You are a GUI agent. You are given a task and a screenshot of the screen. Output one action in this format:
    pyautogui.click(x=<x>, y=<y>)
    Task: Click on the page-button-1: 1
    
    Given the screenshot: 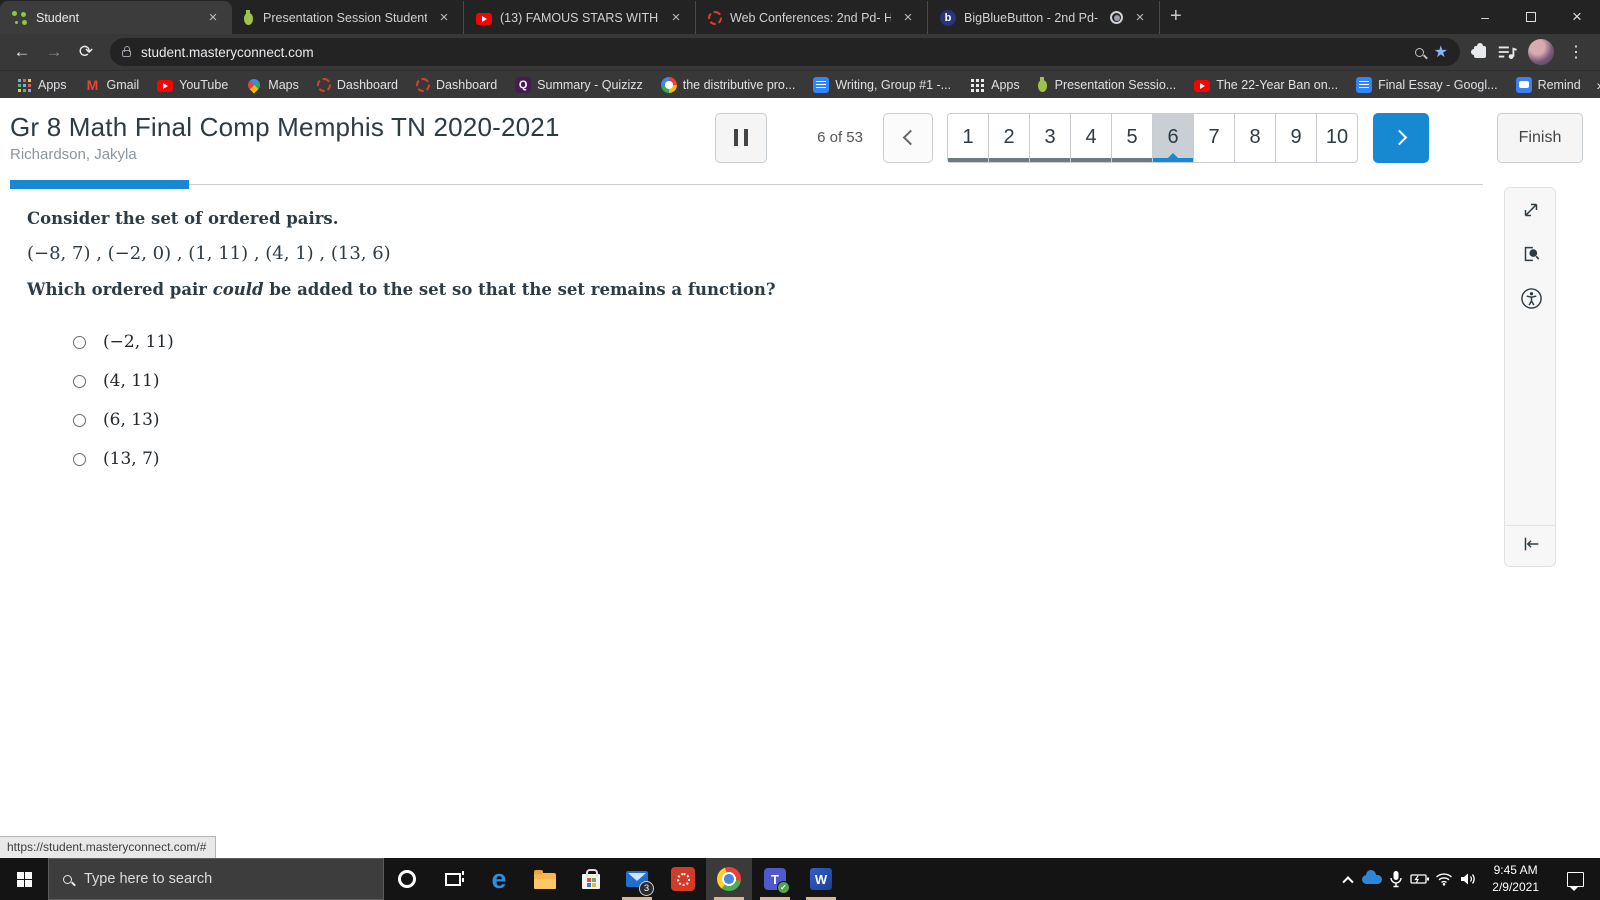 What is the action you would take?
    pyautogui.click(x=968, y=137)
    